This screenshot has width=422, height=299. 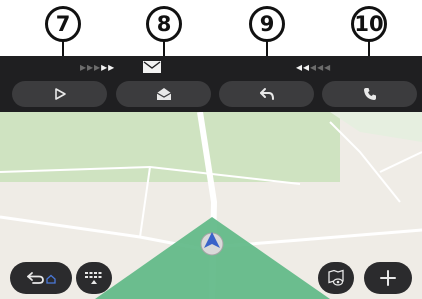 I want to click on call-button, so click(x=369, y=94).